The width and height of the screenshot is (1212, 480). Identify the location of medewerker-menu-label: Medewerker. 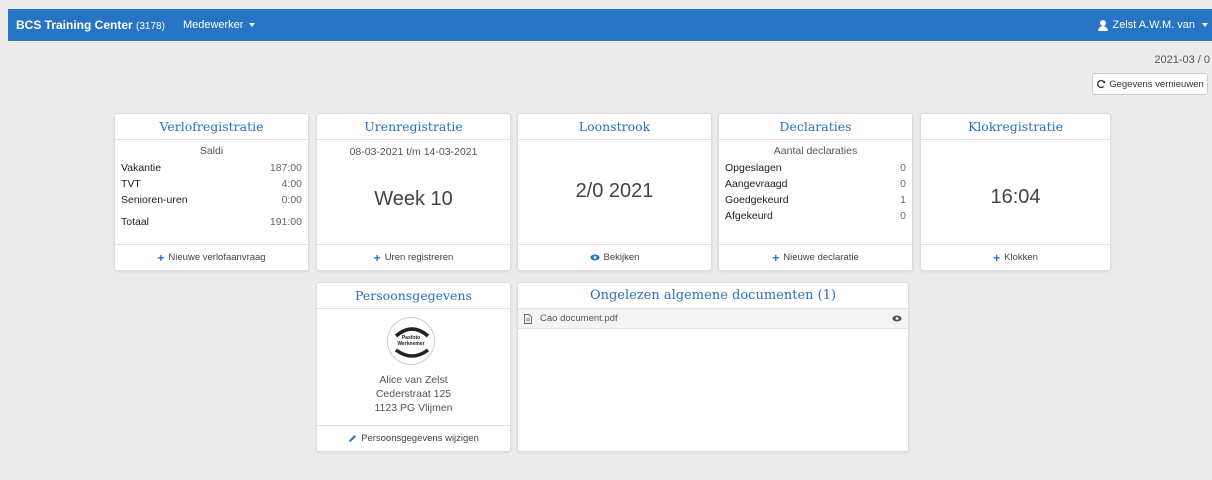
(213, 25).